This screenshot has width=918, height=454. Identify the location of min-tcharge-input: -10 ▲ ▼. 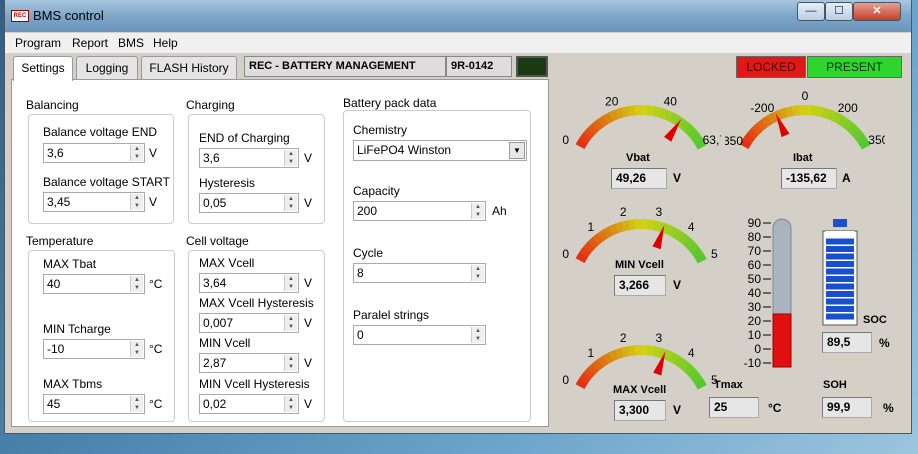
(94, 349).